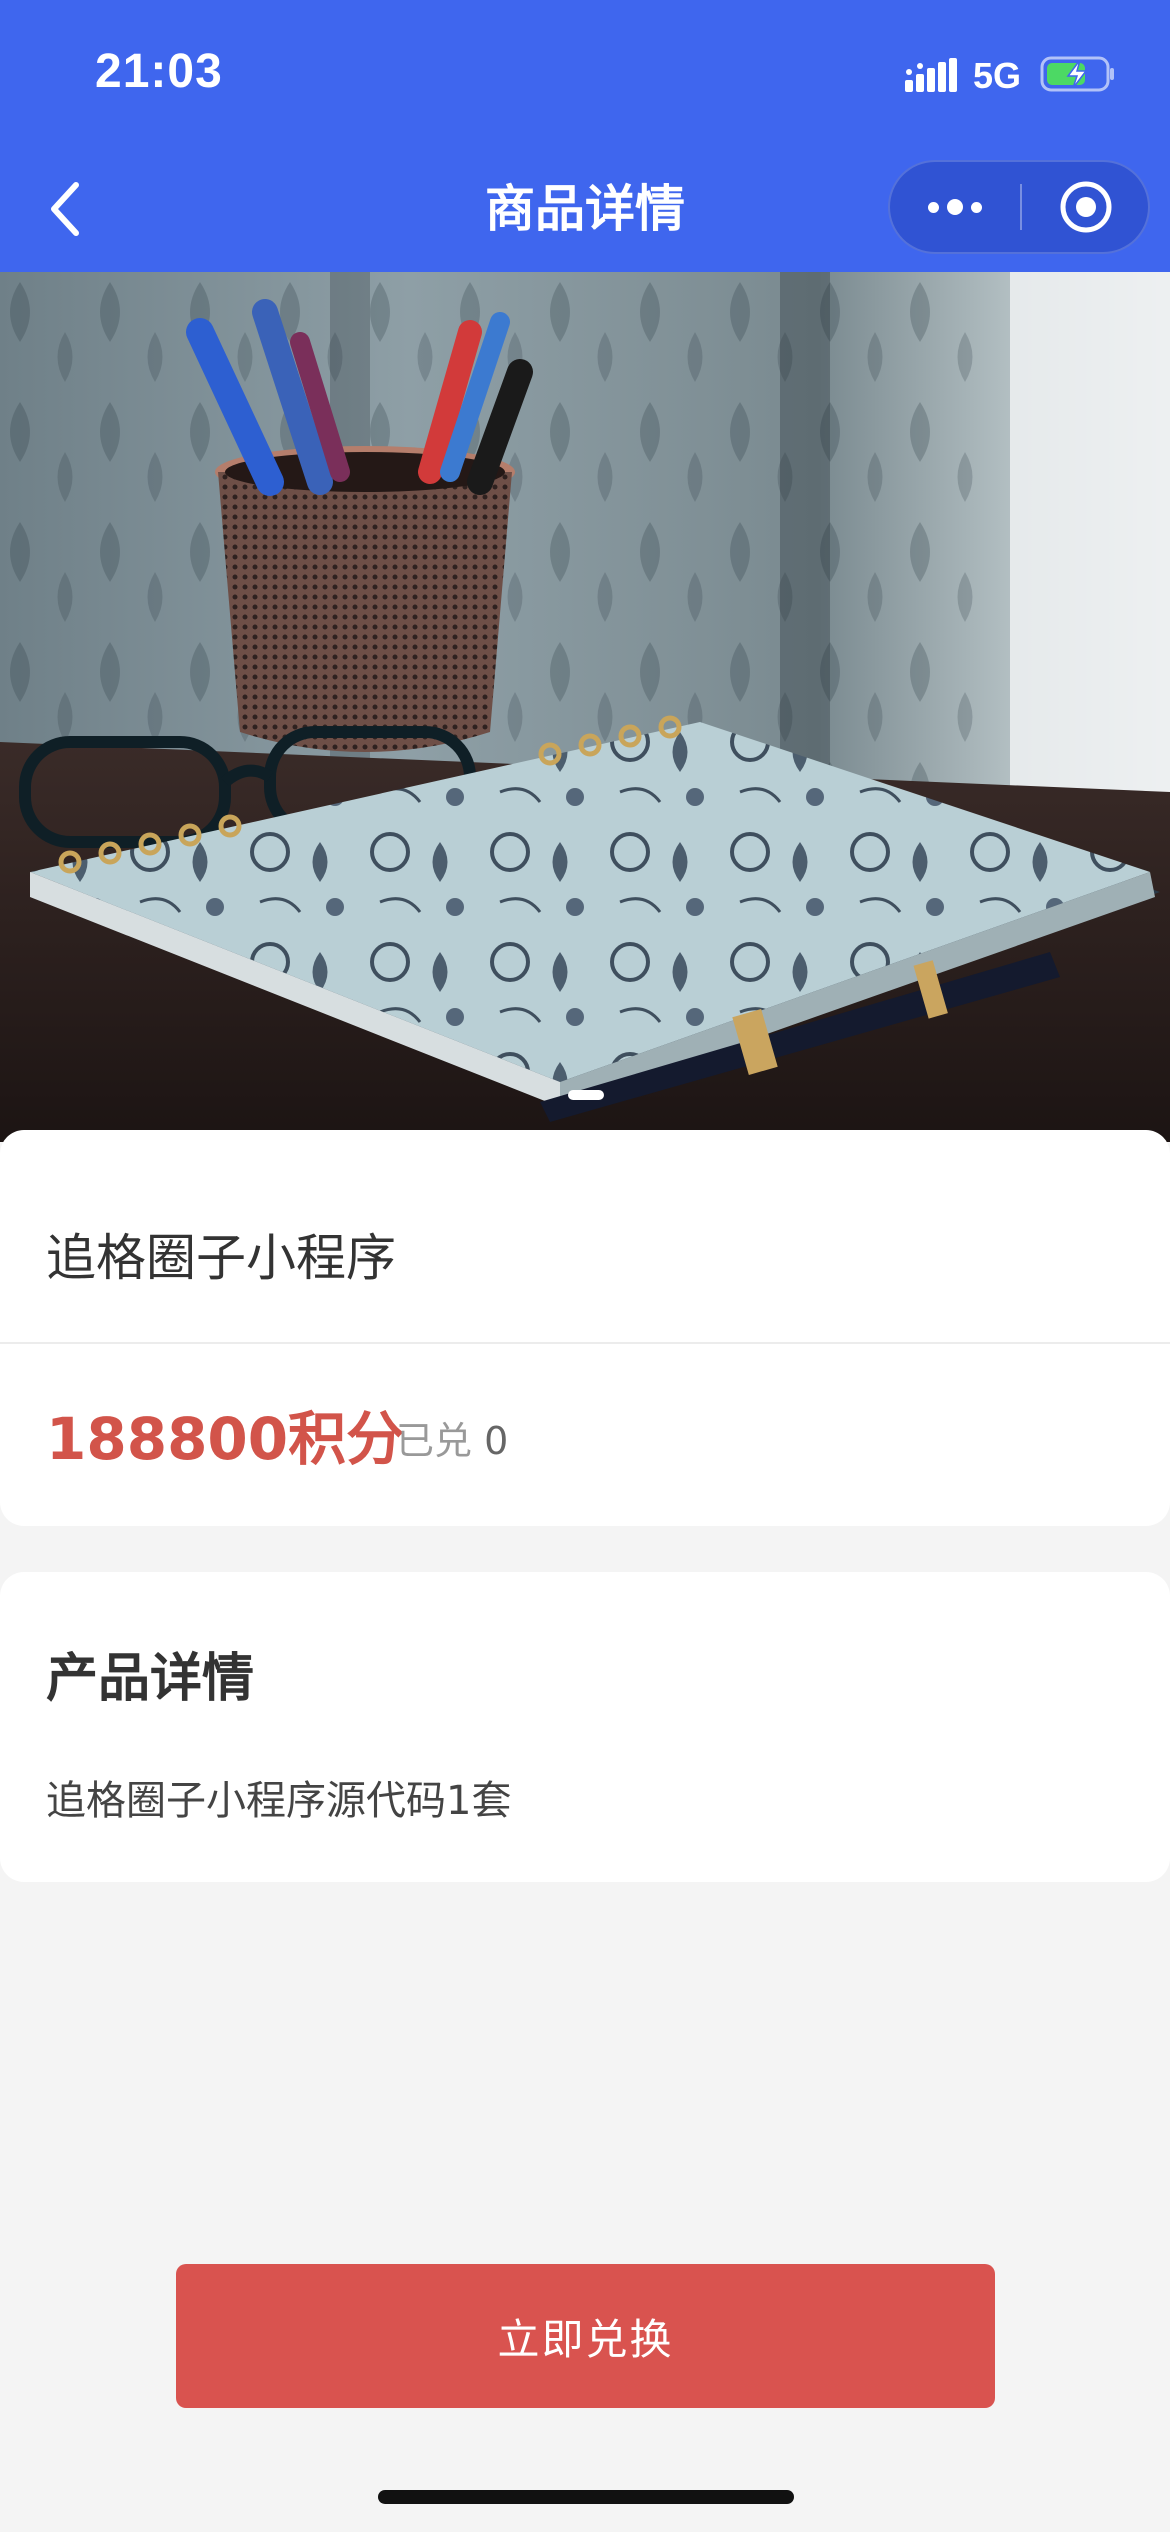 The width and height of the screenshot is (1170, 2532). I want to click on network-type: 5G, so click(997, 75).